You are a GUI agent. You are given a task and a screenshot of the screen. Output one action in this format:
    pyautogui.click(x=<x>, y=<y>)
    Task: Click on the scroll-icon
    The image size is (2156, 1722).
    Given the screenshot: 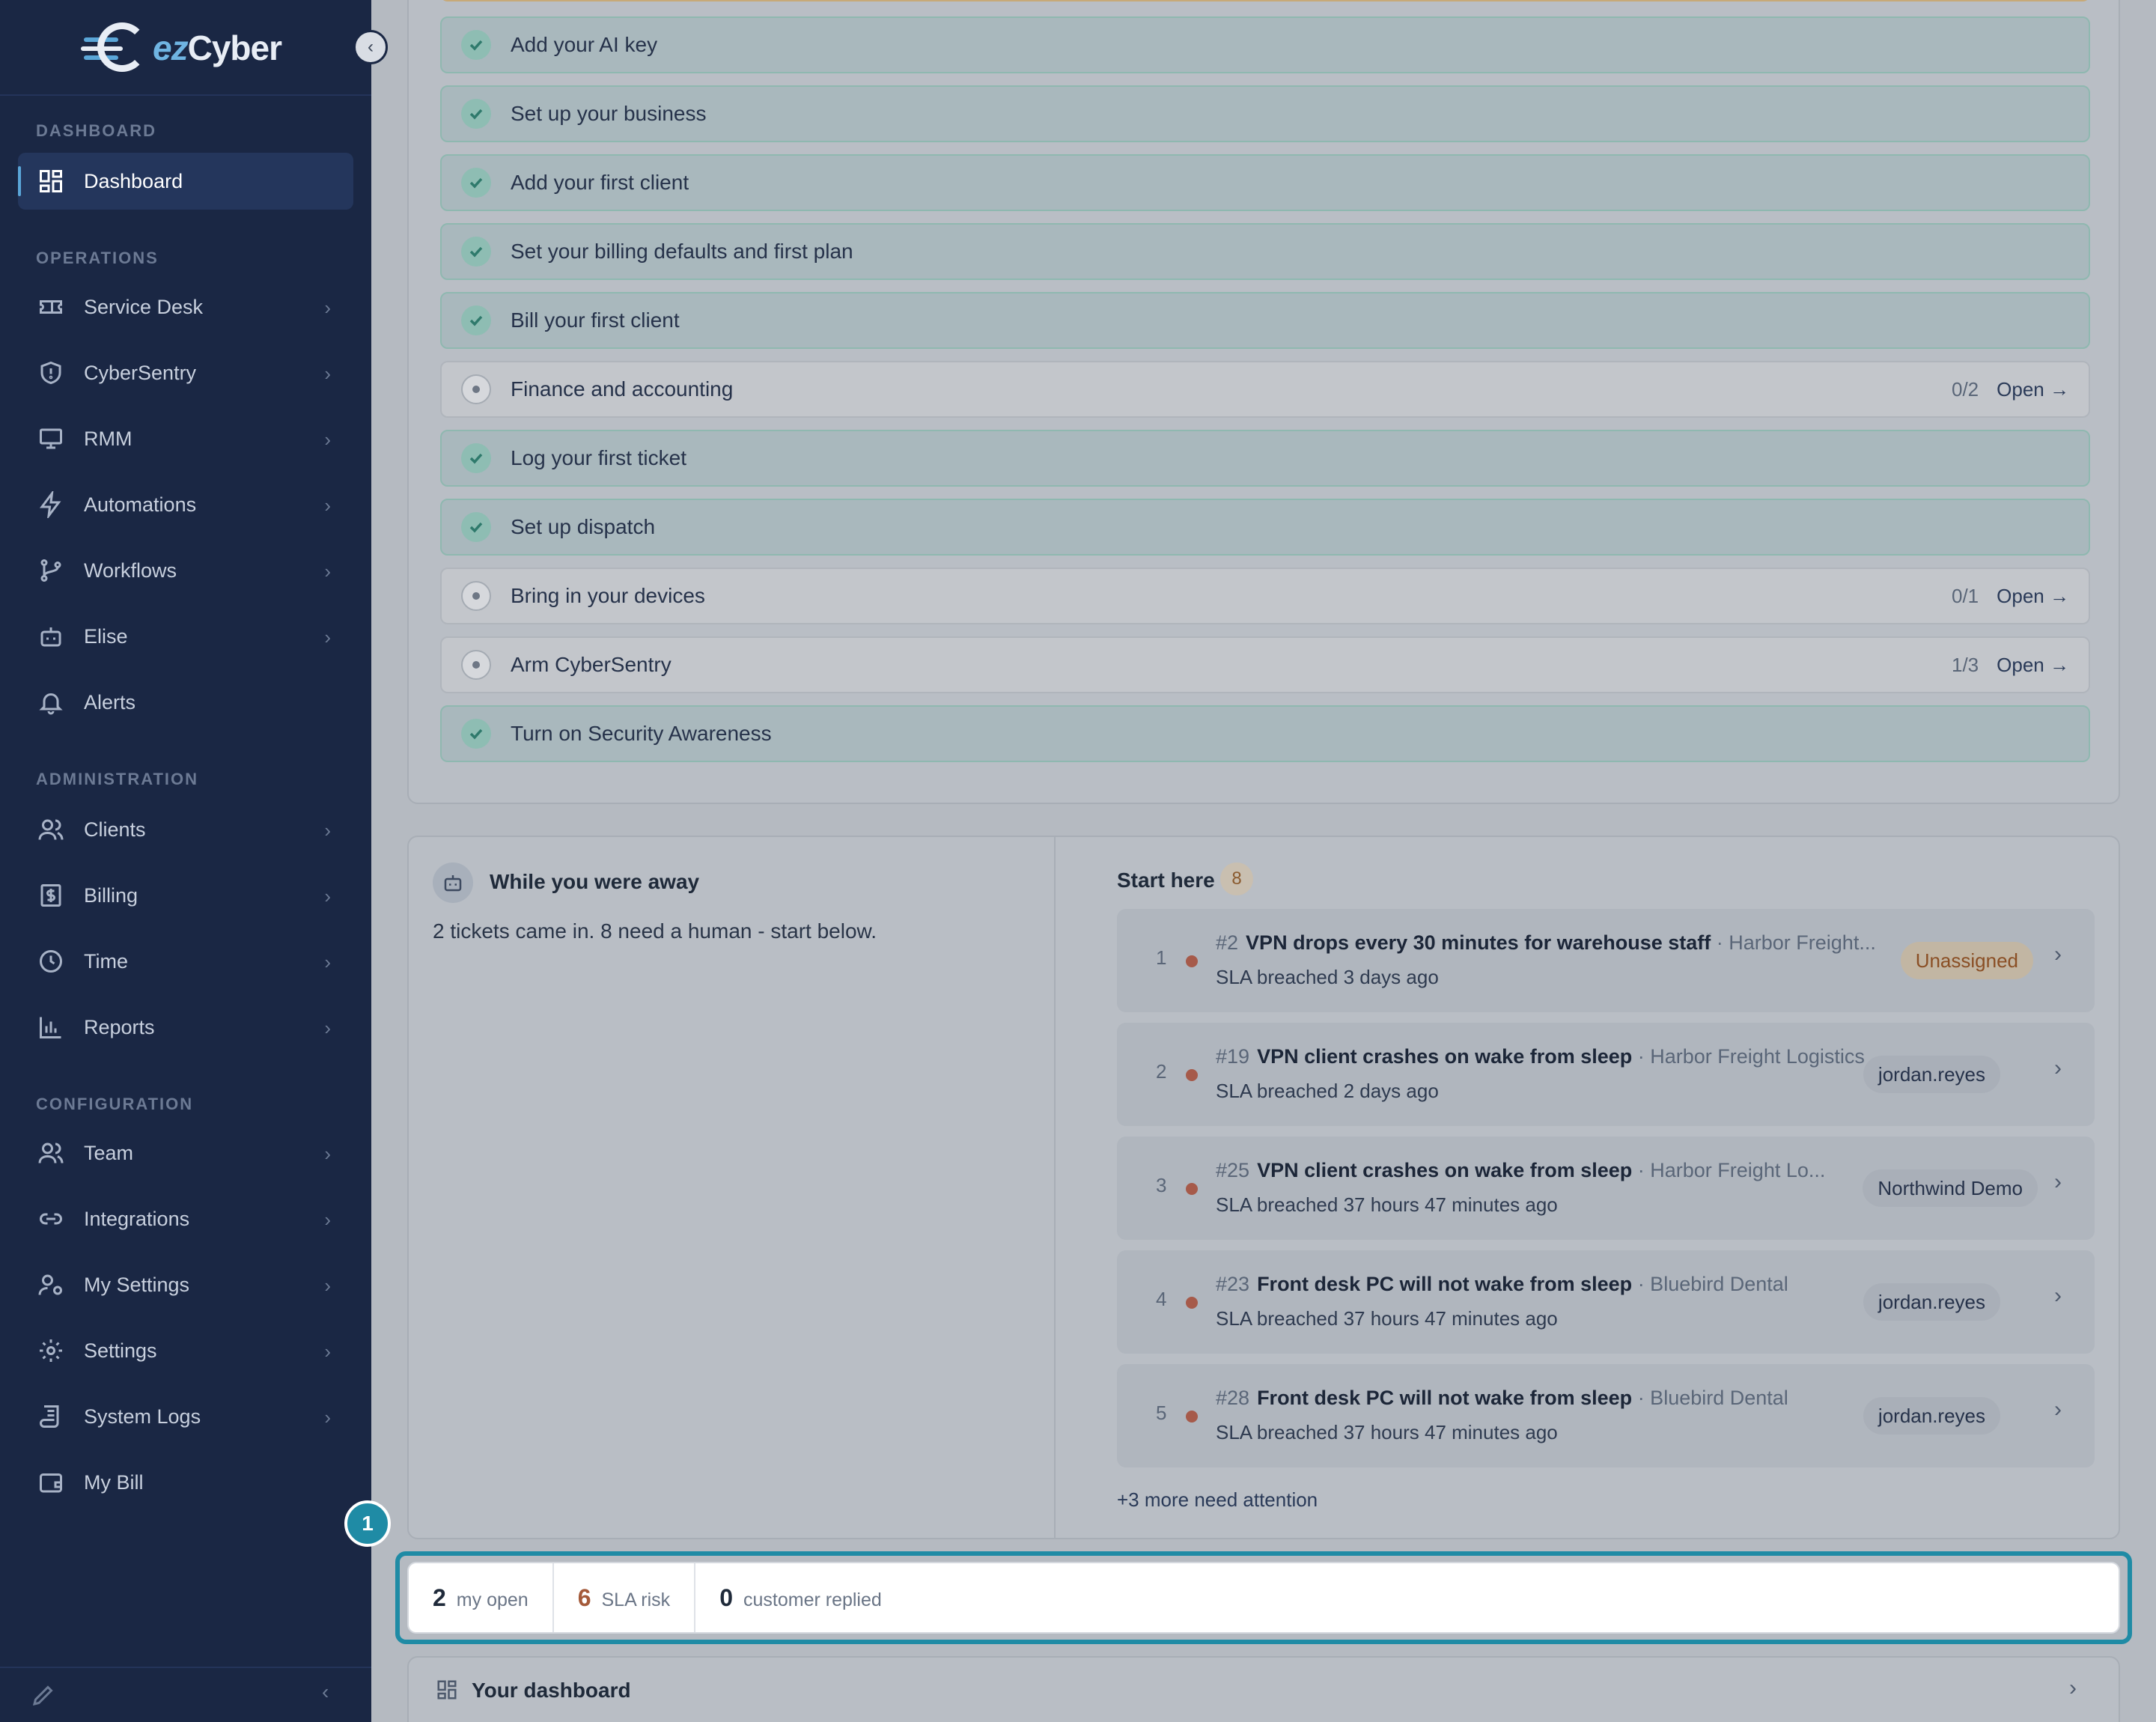 What is the action you would take?
    pyautogui.click(x=51, y=1417)
    